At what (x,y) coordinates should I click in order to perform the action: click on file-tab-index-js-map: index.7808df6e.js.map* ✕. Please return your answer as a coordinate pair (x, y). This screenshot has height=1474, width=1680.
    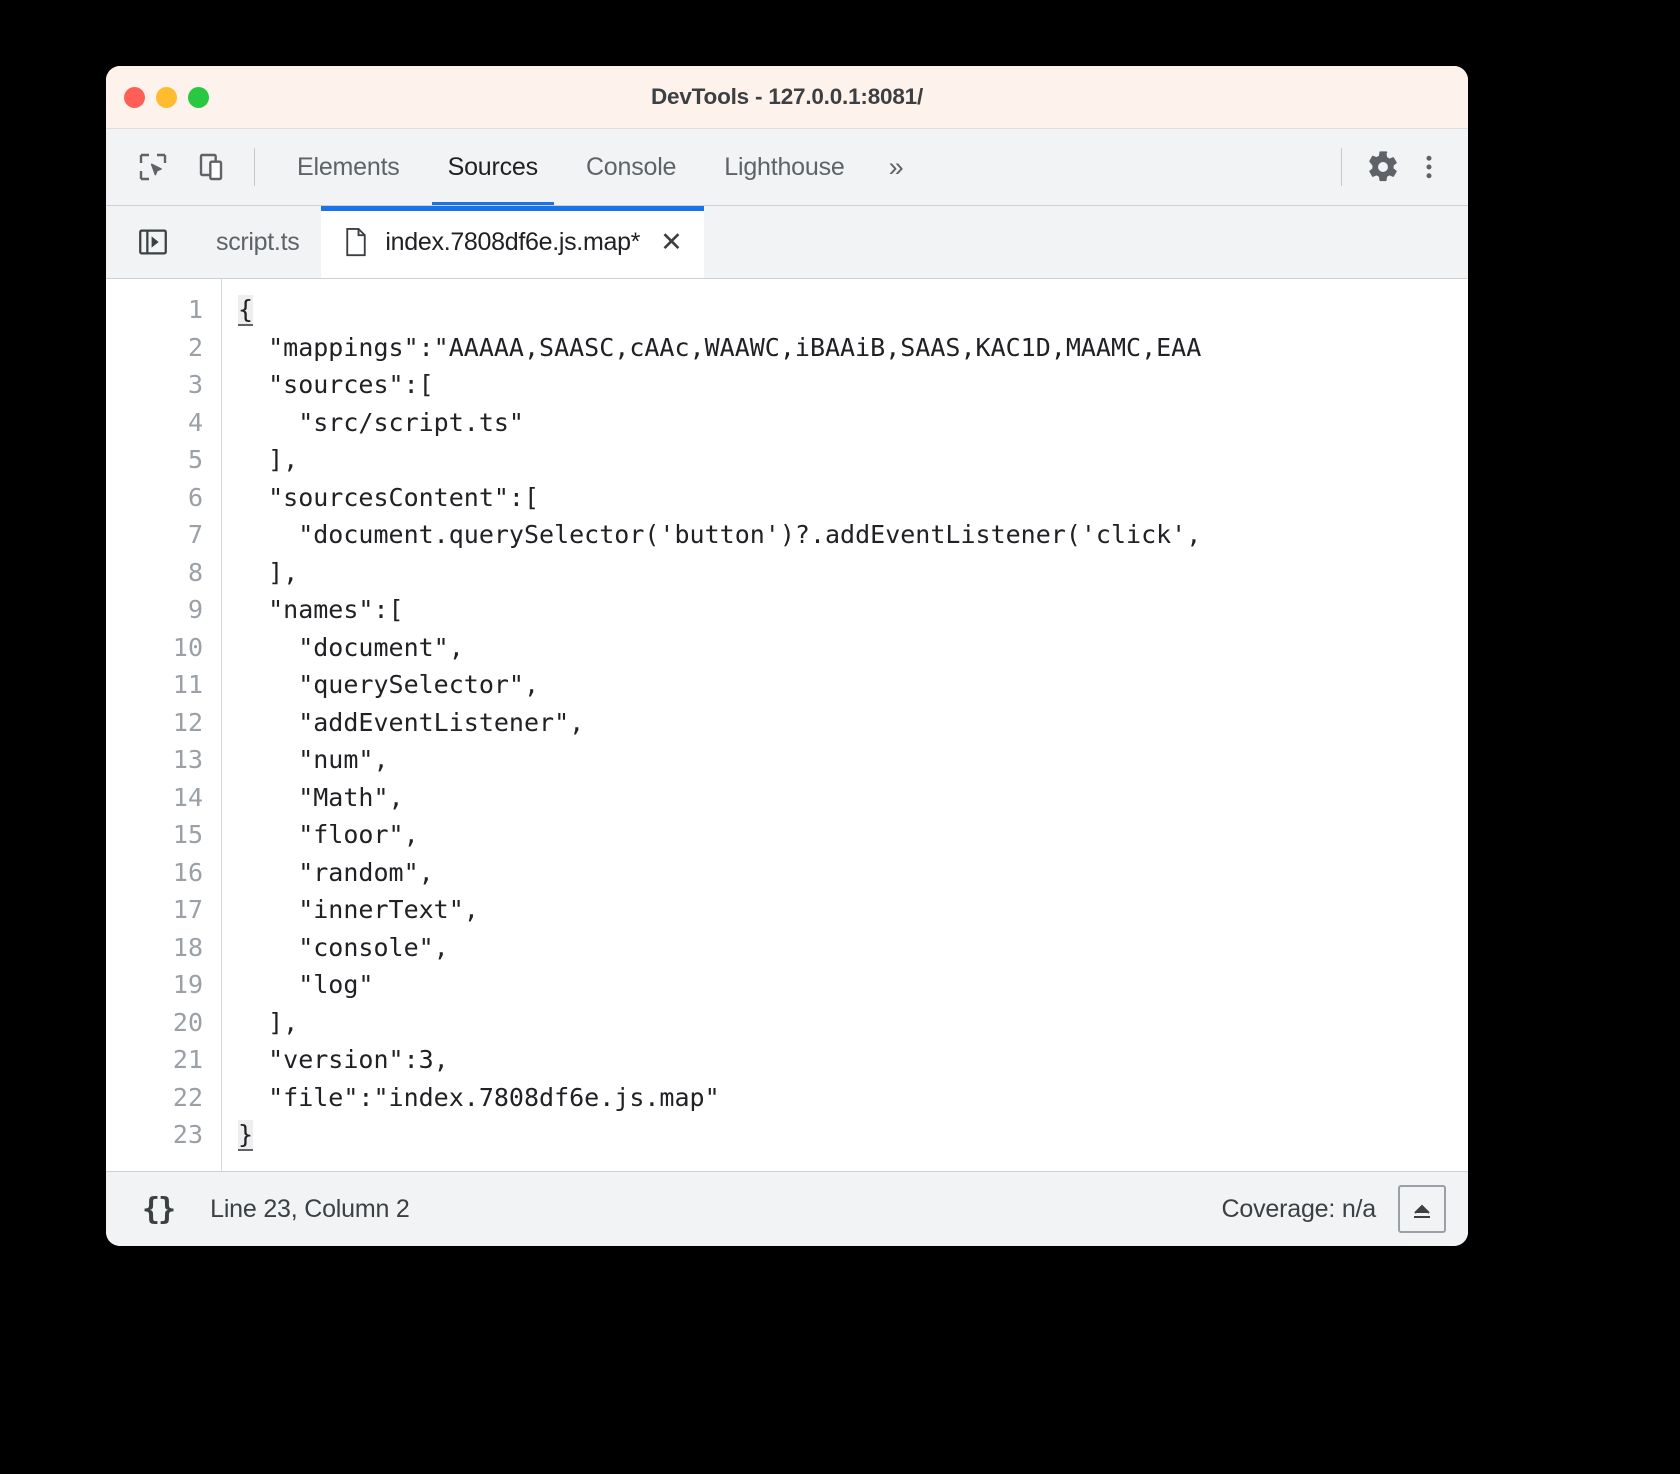
    Looking at the image, I should click on (513, 242).